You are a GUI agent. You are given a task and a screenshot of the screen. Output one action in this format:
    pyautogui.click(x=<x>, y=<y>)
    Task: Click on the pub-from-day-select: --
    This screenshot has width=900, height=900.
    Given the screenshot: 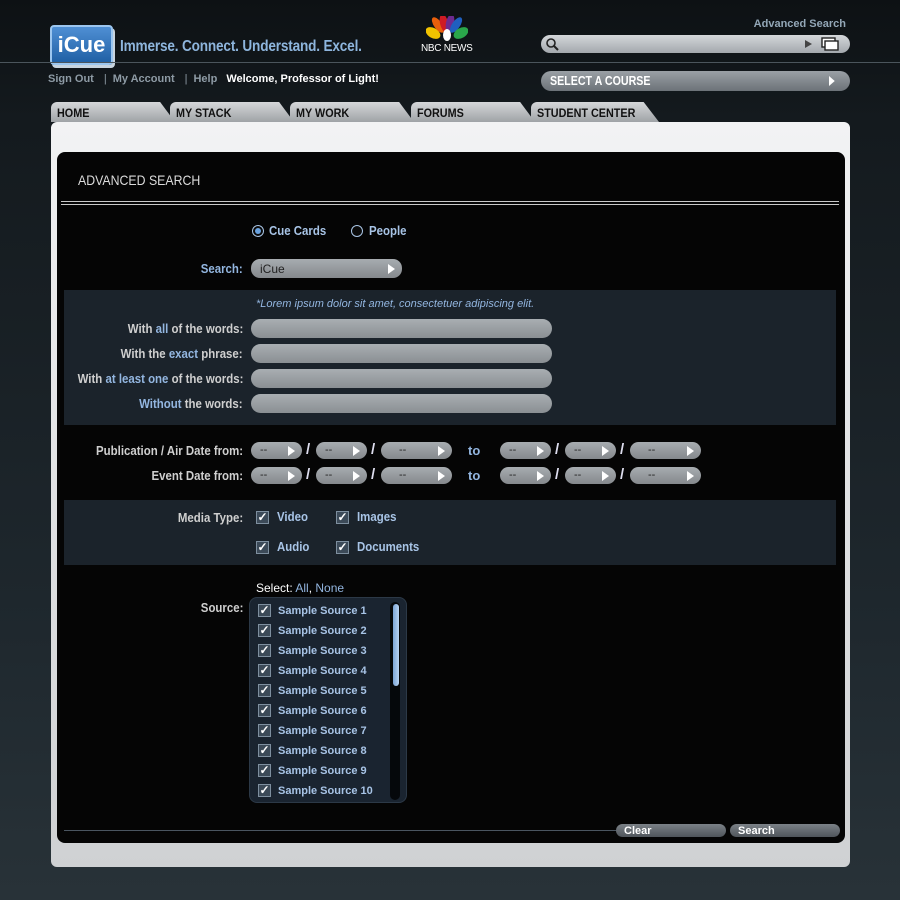 What is the action you would take?
    pyautogui.click(x=341, y=450)
    